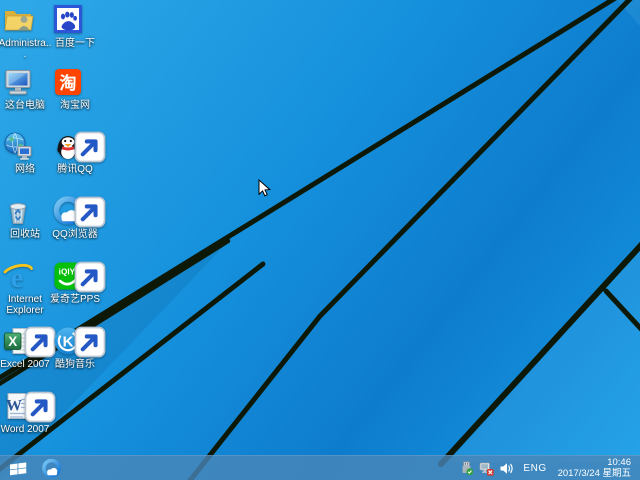 The height and width of the screenshot is (480, 640). I want to click on desktop-icon-label: 百度一下, so click(75, 43).